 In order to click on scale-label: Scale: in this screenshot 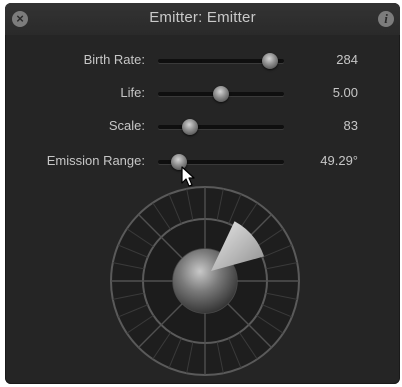, I will do `click(126, 125)`.